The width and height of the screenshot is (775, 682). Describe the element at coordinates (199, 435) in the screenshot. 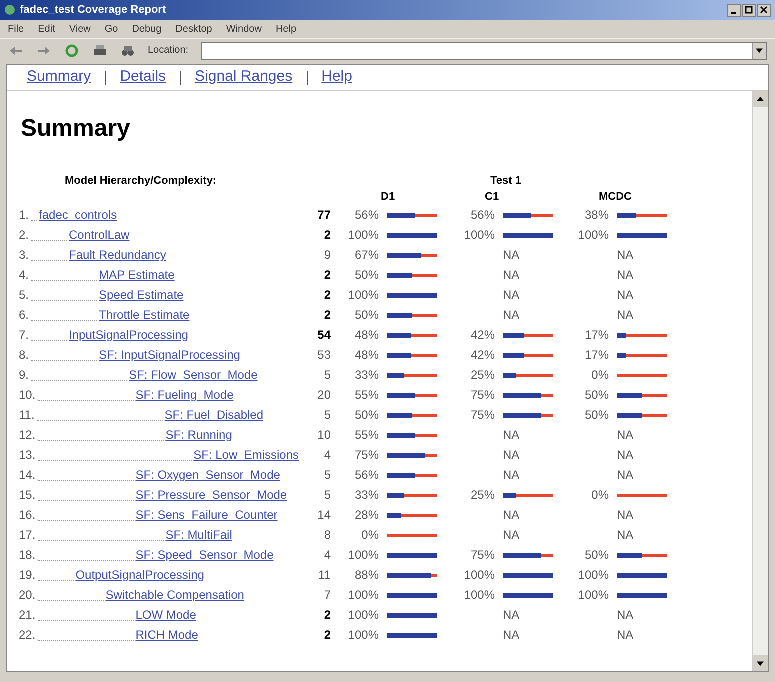

I see `model-link: SF: Running` at that location.